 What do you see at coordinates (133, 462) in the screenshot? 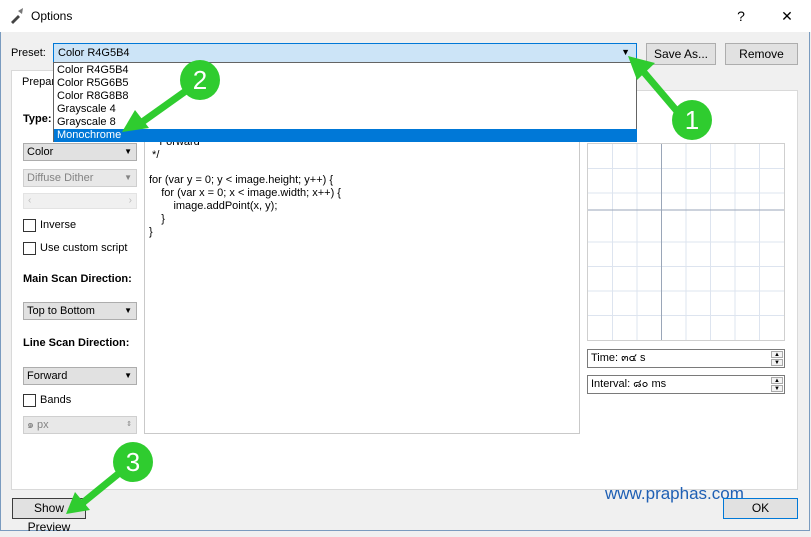
I see `marker-3: 3` at bounding box center [133, 462].